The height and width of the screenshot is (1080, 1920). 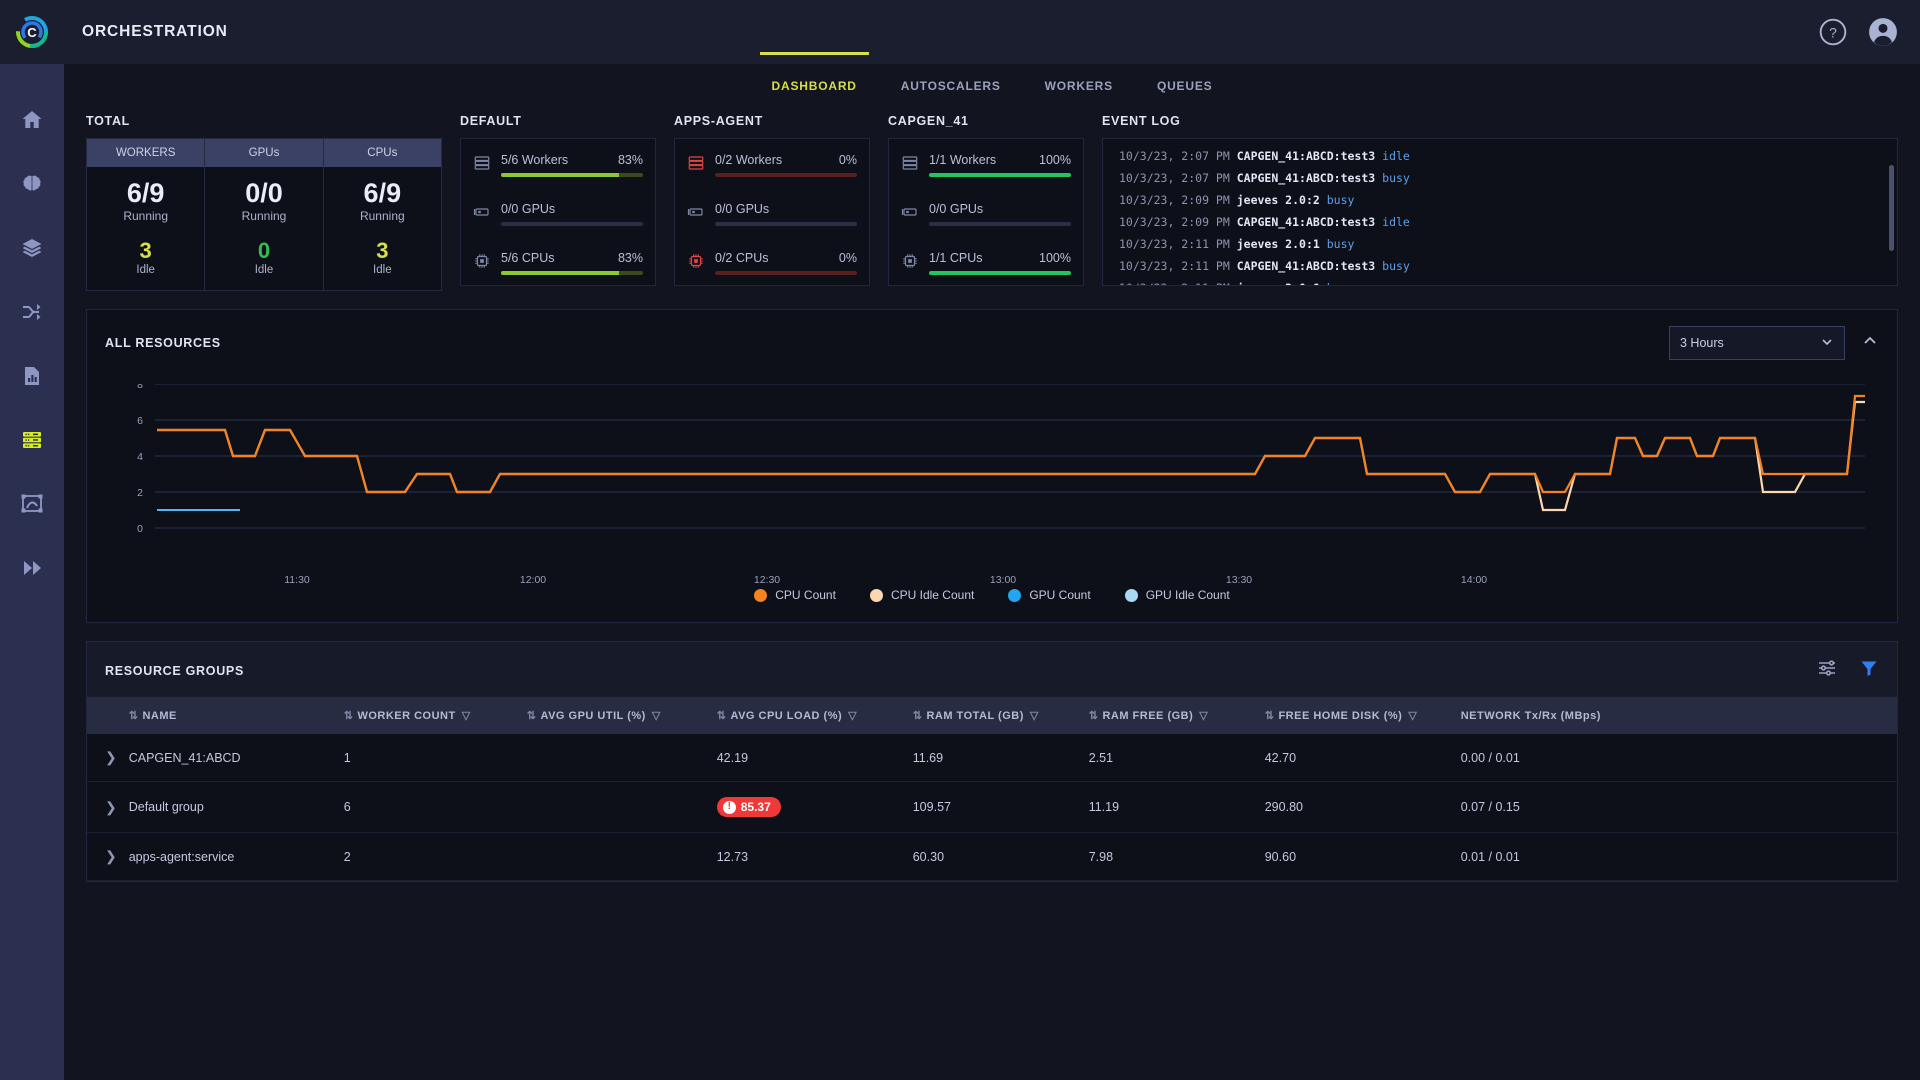 What do you see at coordinates (1079, 86) in the screenshot?
I see `tab-workers: WORKERS` at bounding box center [1079, 86].